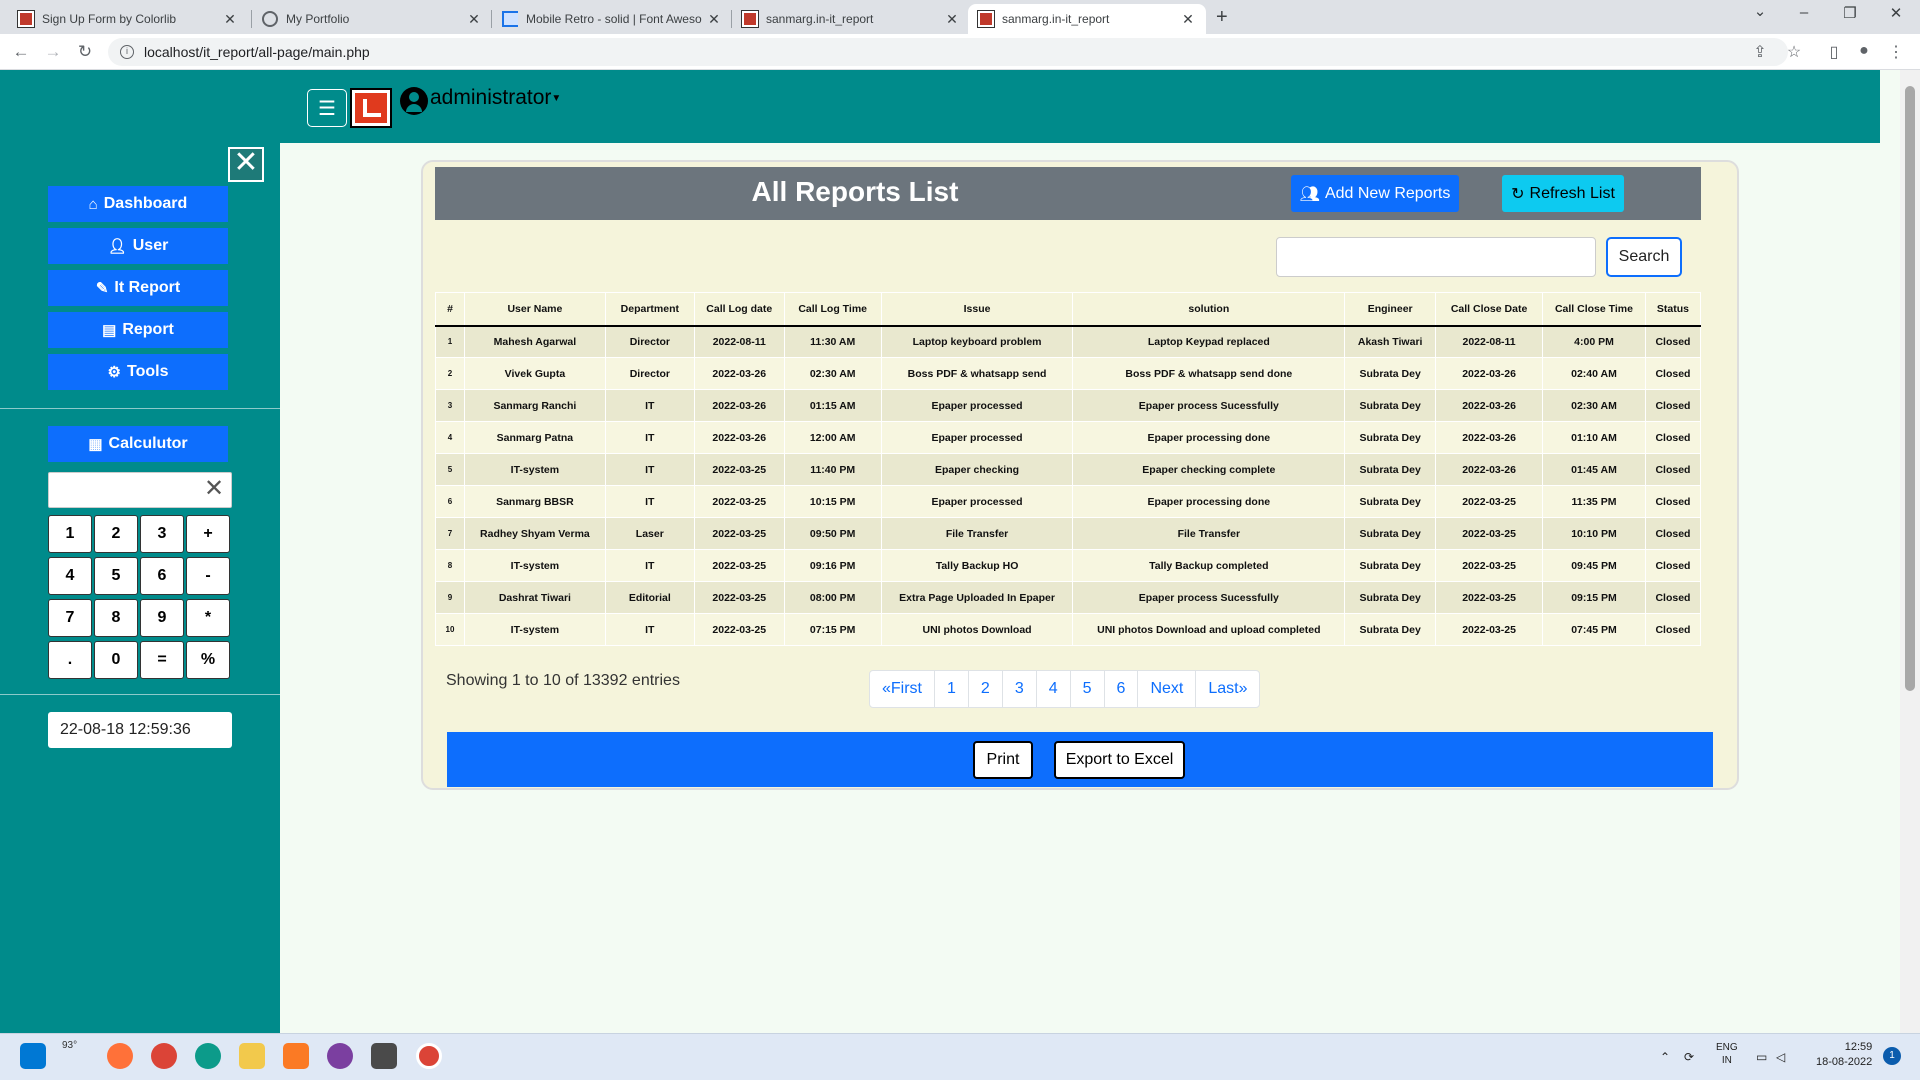  What do you see at coordinates (127, 52) in the screenshot?
I see `site-info-icon: i` at bounding box center [127, 52].